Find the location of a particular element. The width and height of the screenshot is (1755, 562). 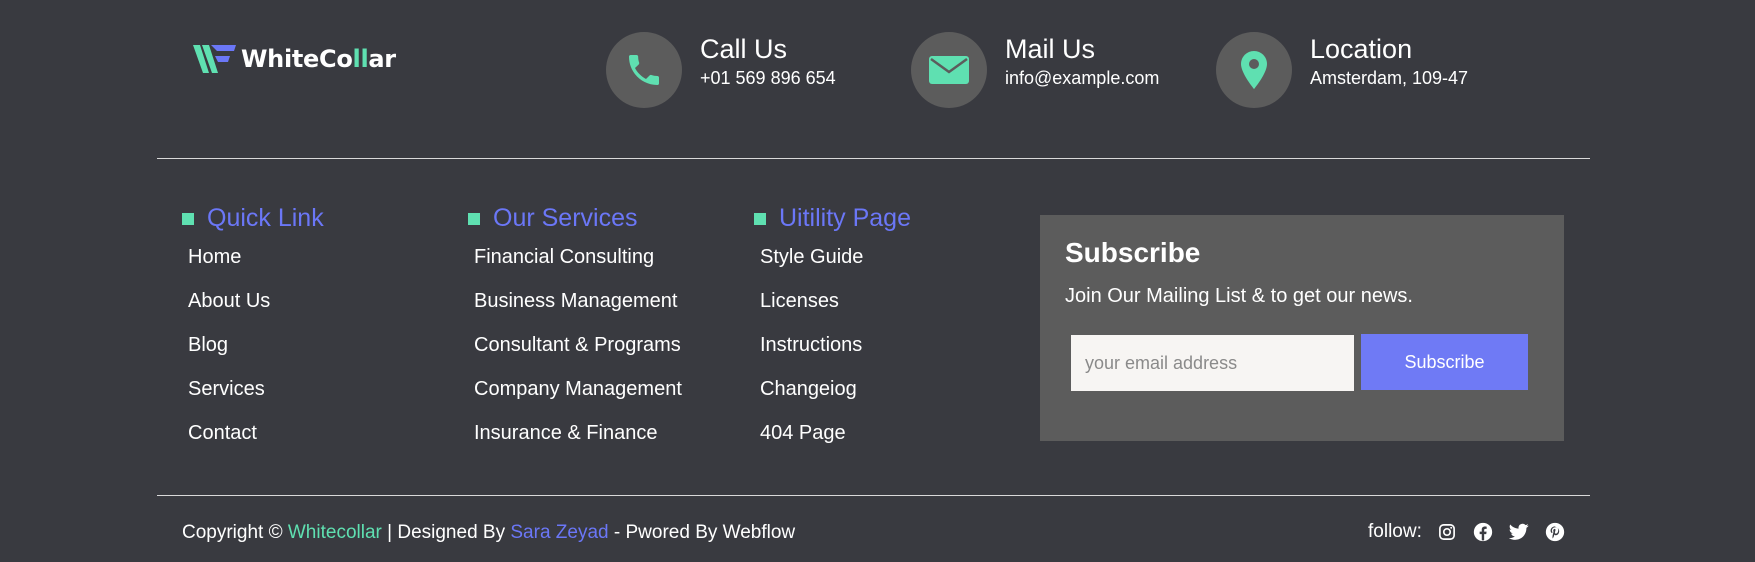

footer-link-financial-consulting: Financial Consulting is located at coordinates (564, 257).